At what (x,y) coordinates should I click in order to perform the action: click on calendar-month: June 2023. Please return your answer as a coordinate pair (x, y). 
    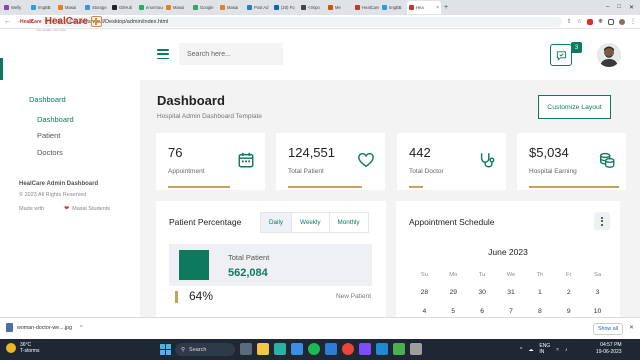
    Looking at the image, I should click on (508, 252).